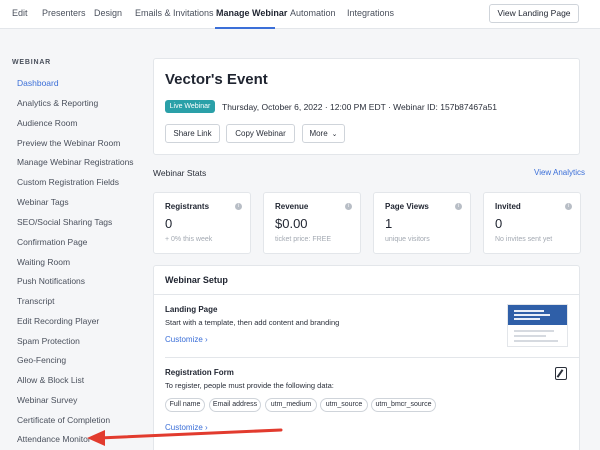  What do you see at coordinates (41, 360) in the screenshot?
I see `sidebar-item-geo-fencing: Geo-Fencing` at bounding box center [41, 360].